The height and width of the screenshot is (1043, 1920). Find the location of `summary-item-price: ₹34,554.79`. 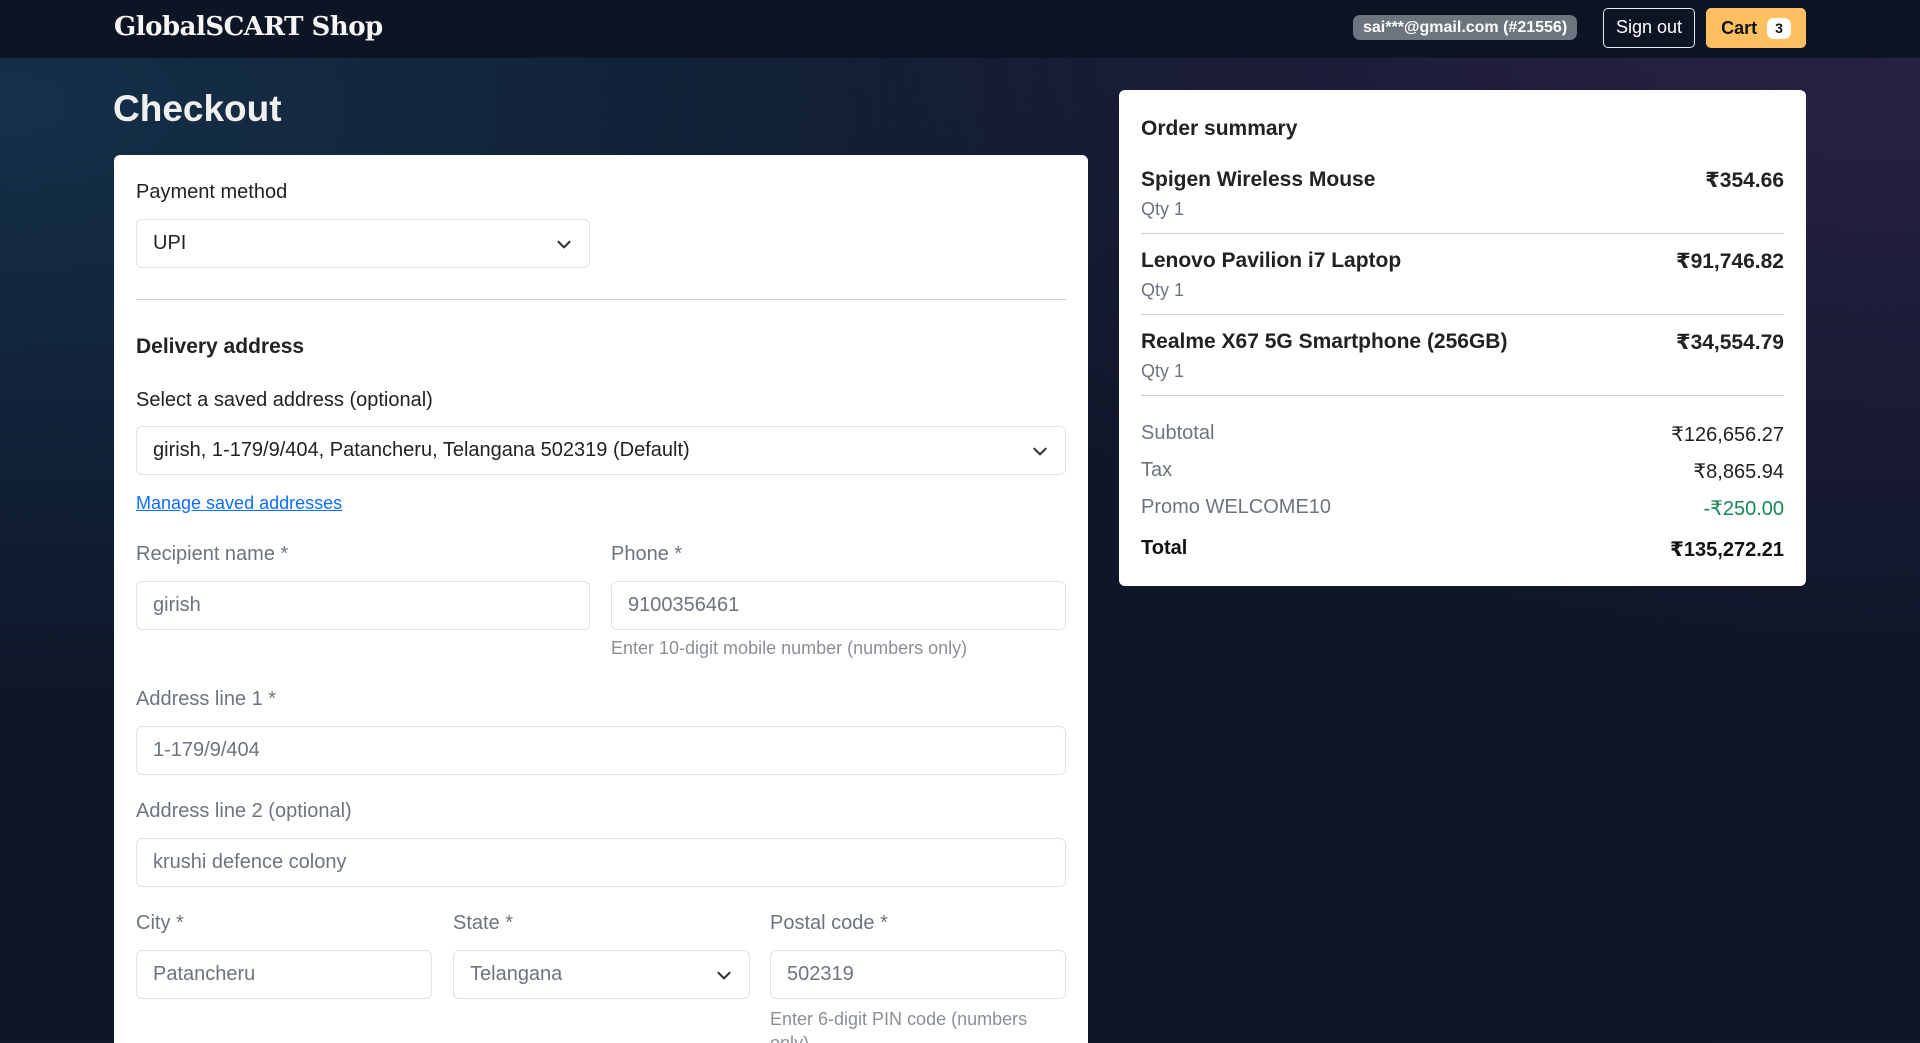

summary-item-price: ₹34,554.79 is located at coordinates (1729, 342).